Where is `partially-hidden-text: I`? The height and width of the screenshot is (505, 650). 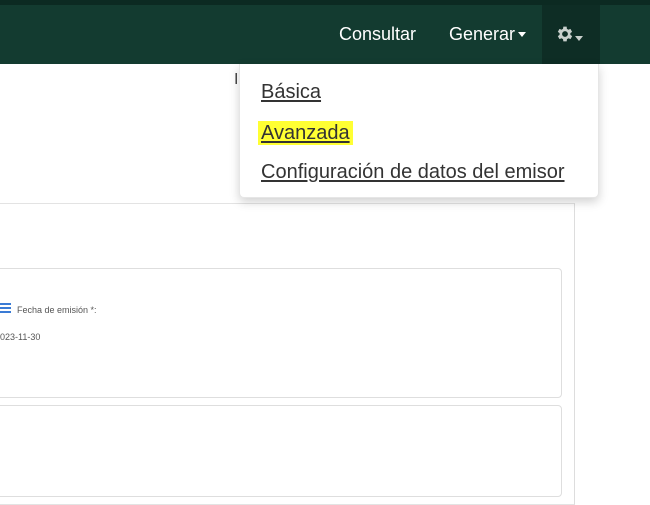 partially-hidden-text: I is located at coordinates (236, 79).